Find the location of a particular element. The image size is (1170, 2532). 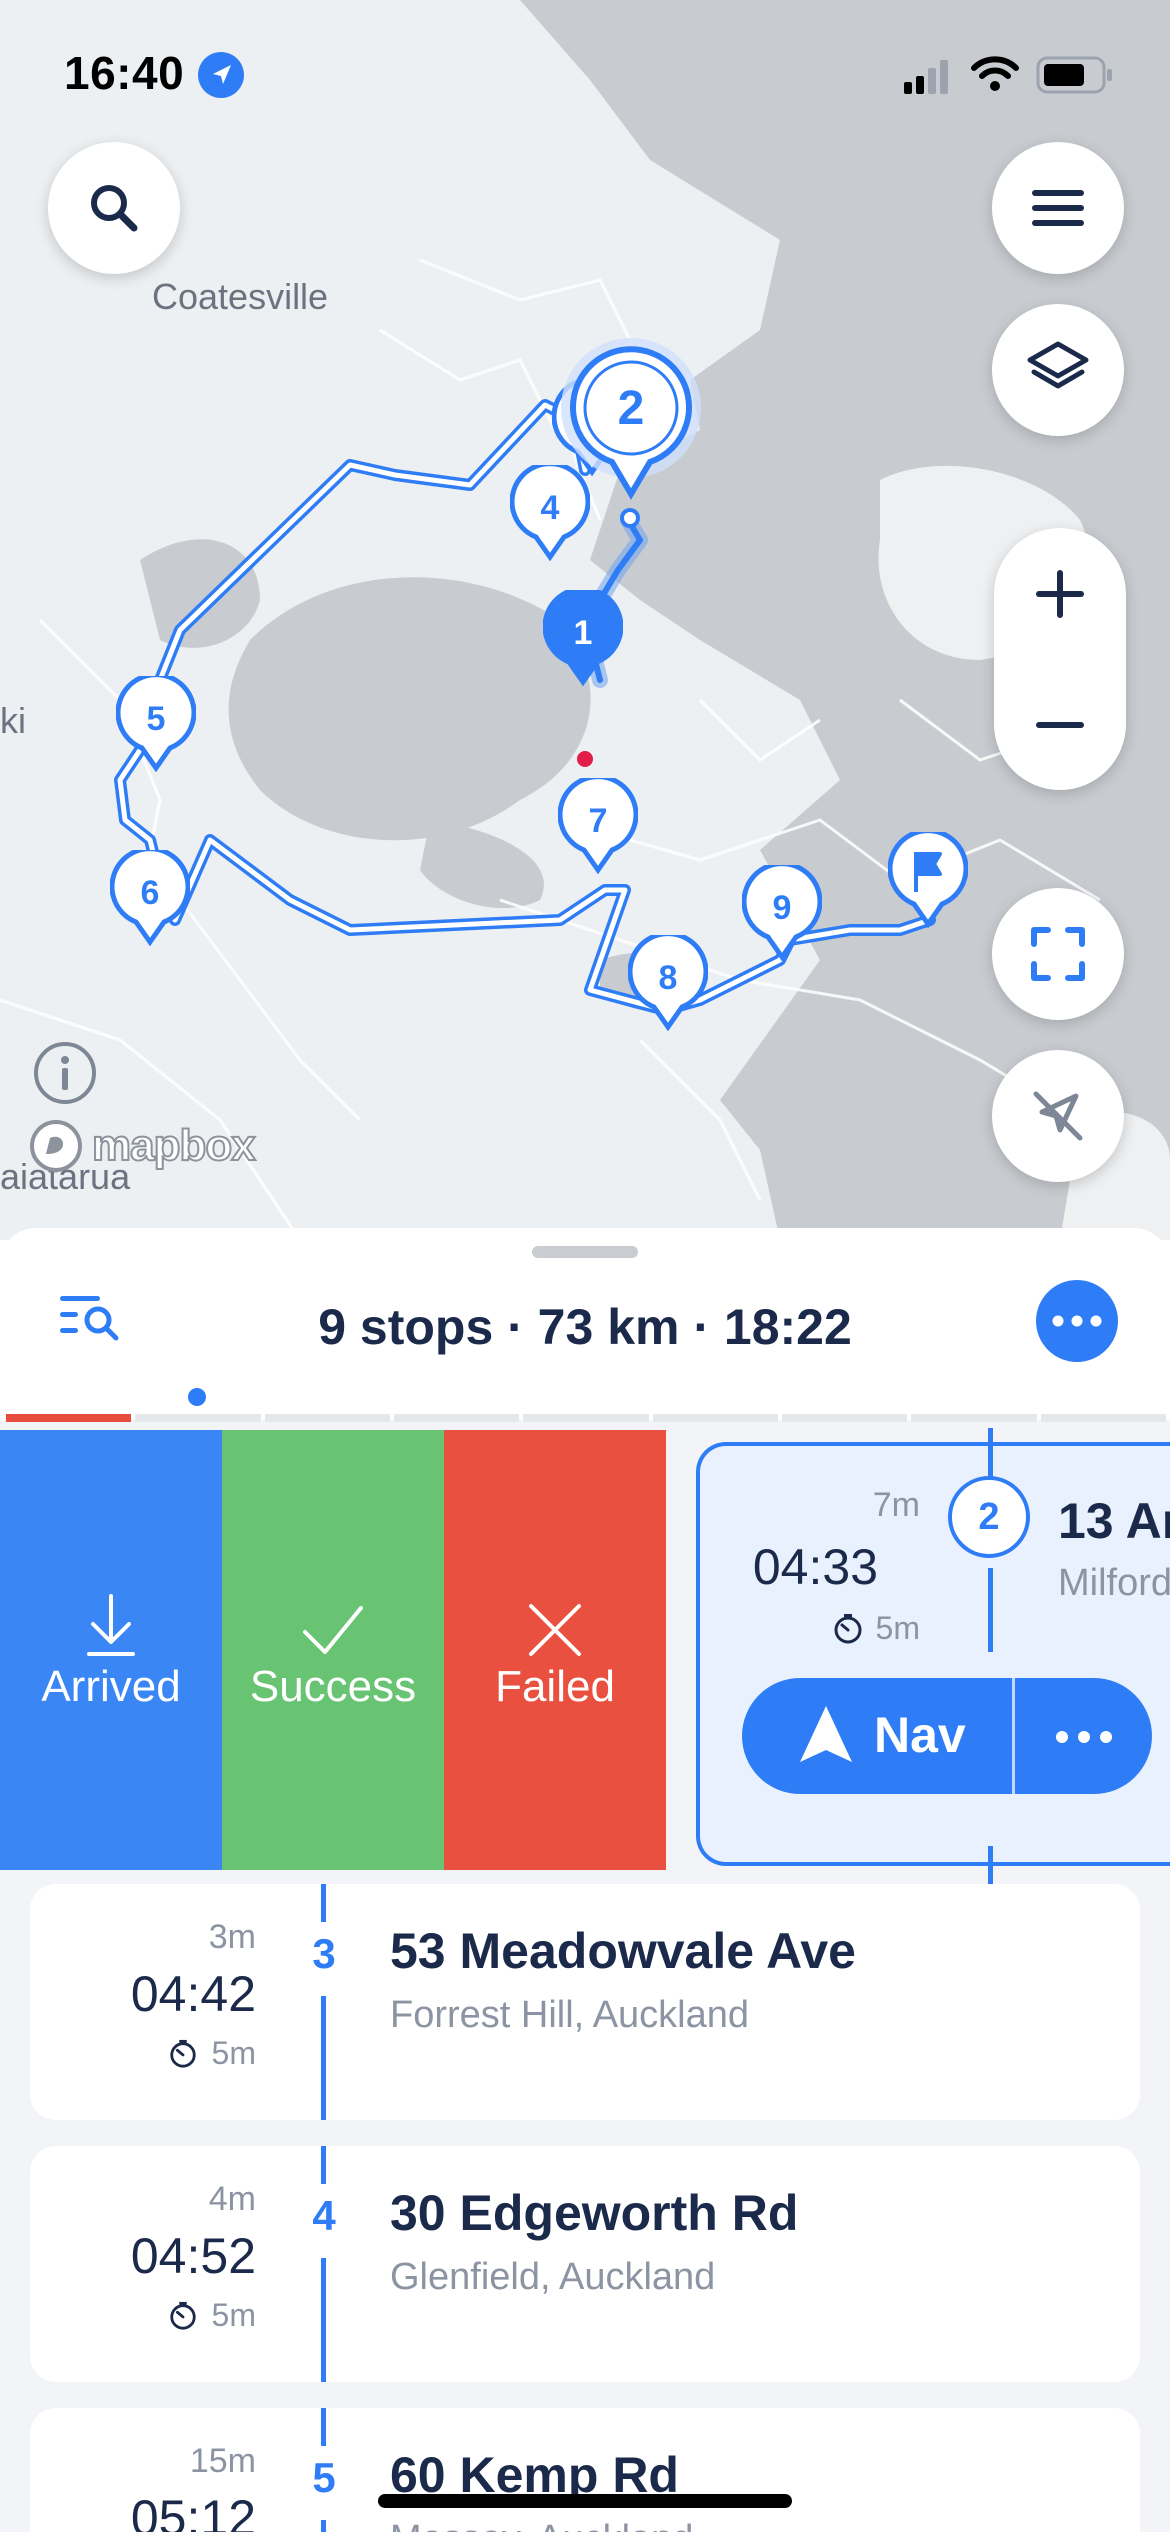

zoom-in-button is located at coordinates (1060, 593).